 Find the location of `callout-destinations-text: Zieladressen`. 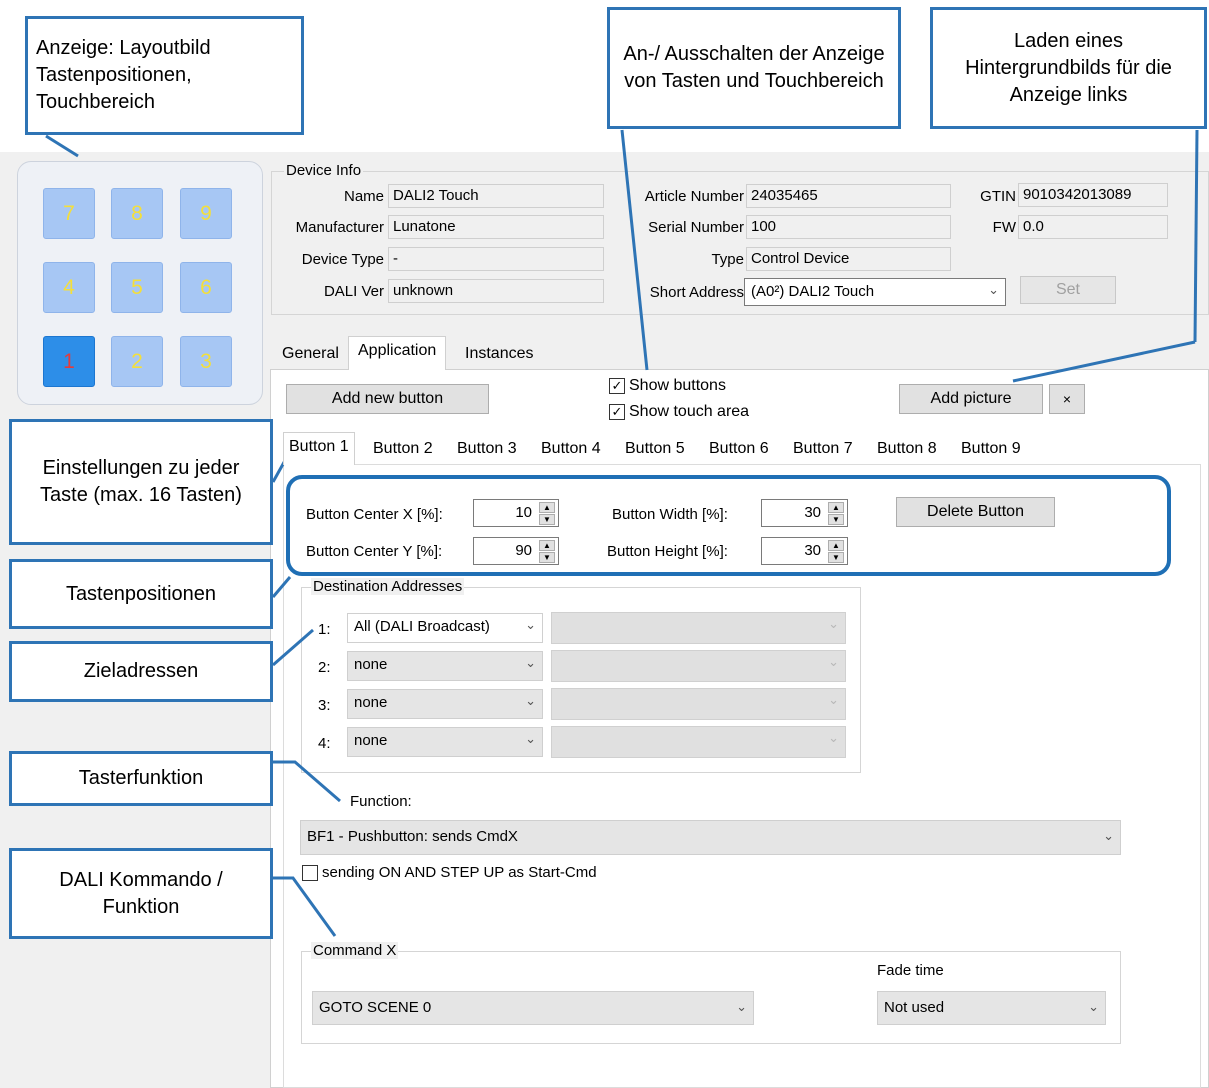

callout-destinations-text: Zieladressen is located at coordinates (141, 671).